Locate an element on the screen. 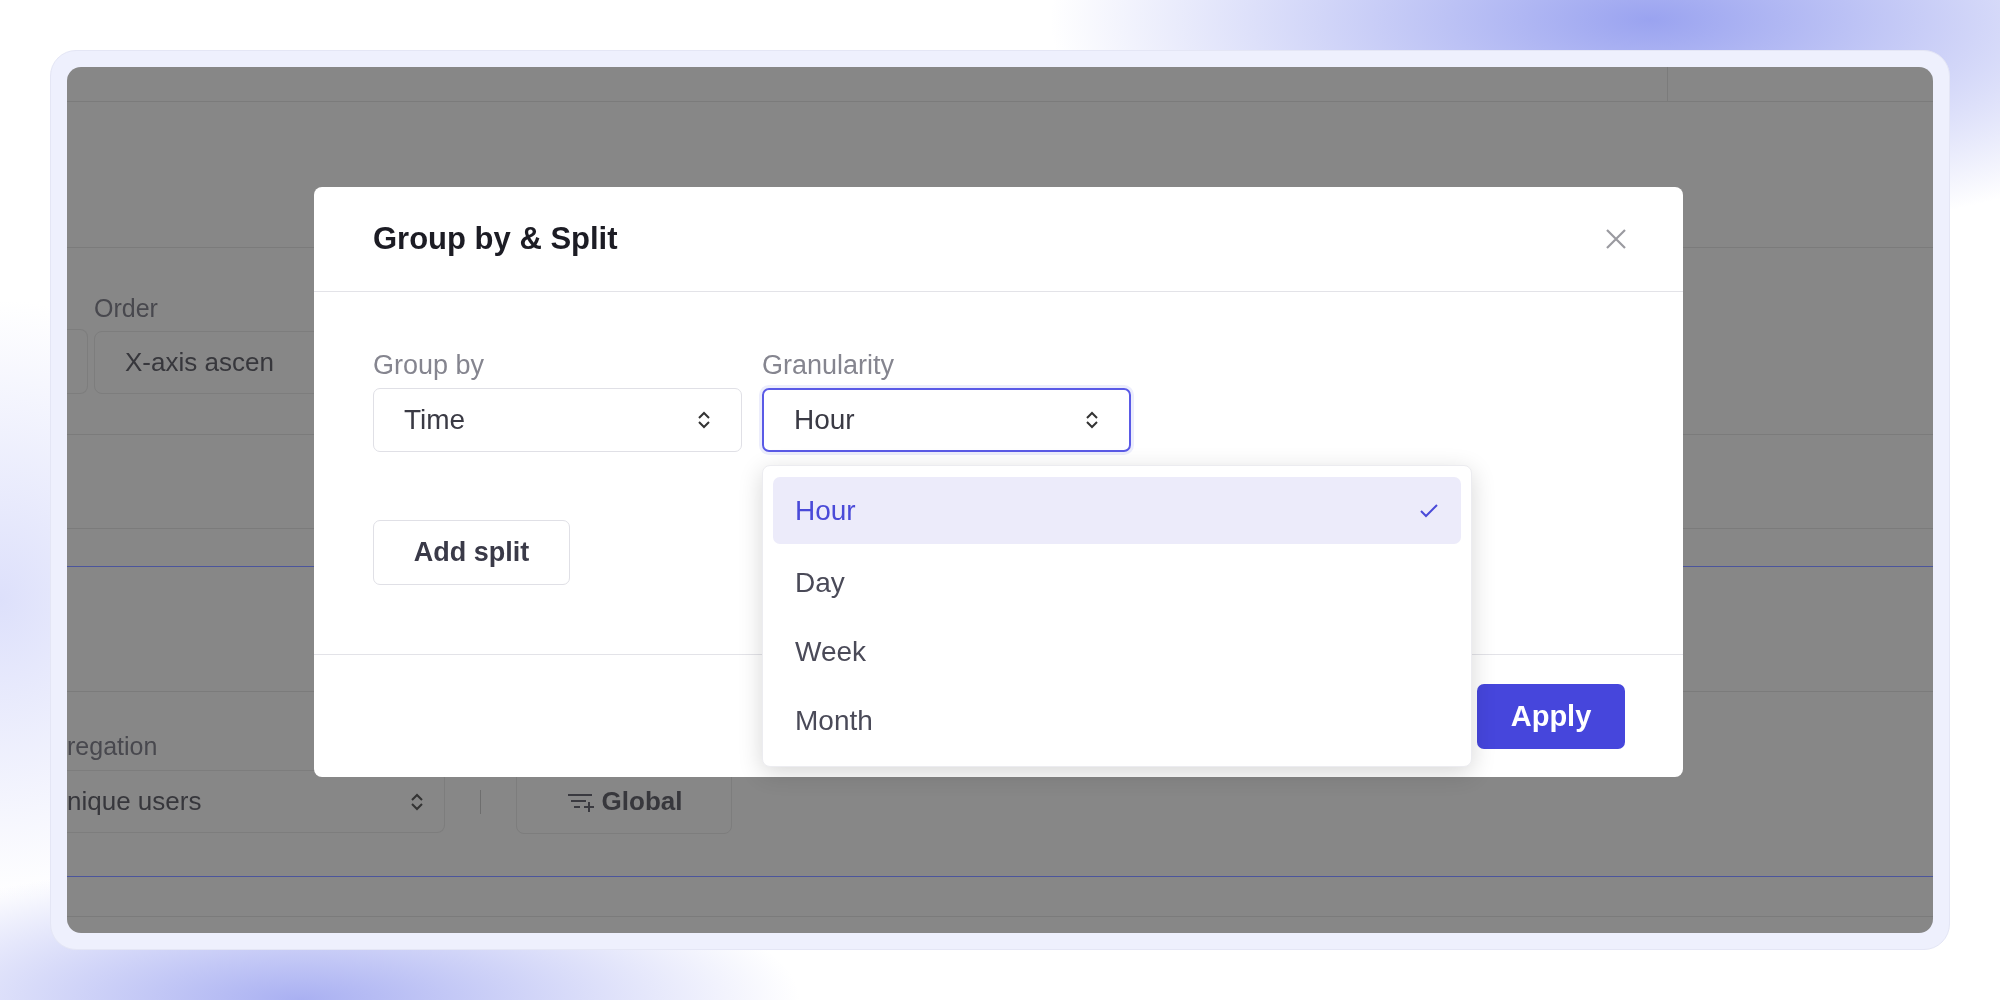 The width and height of the screenshot is (2000, 1000). close-icon is located at coordinates (1616, 239).